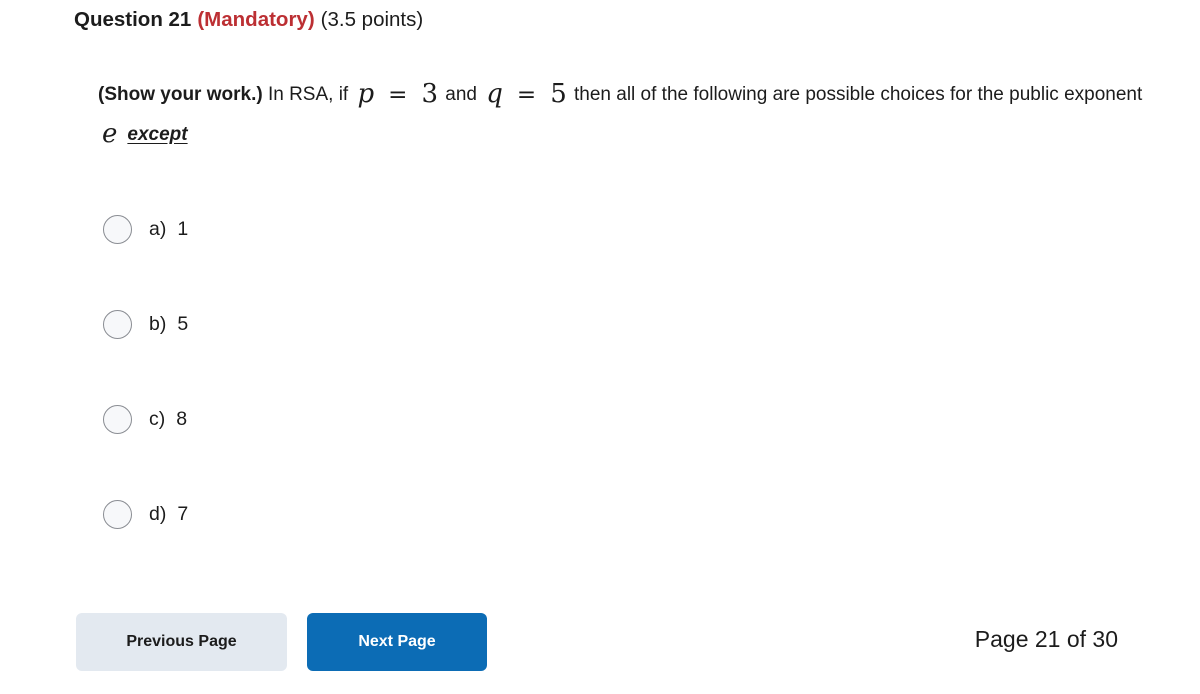 The width and height of the screenshot is (1200, 694). What do you see at coordinates (256, 19) in the screenshot?
I see `mandatory-badge: (Mandatory)` at bounding box center [256, 19].